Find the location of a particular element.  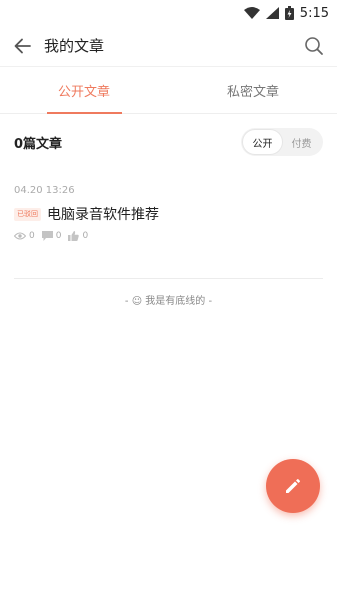

tab-private-articles: 私密文章 is located at coordinates (253, 90).